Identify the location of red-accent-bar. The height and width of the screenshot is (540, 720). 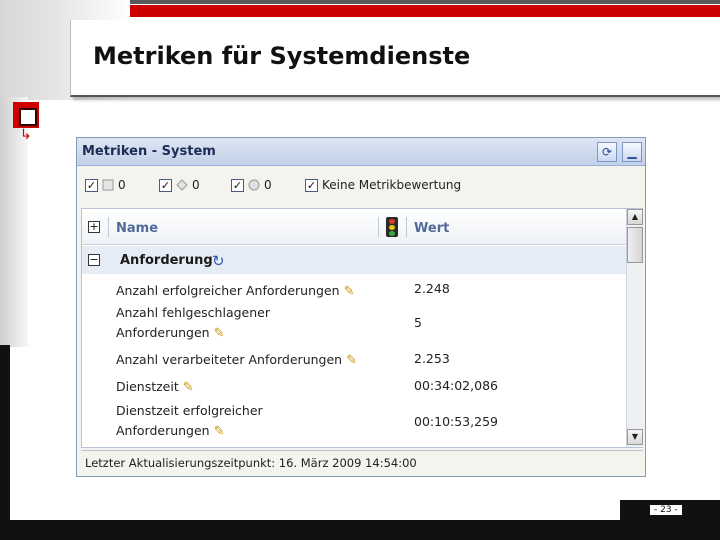
(425, 11).